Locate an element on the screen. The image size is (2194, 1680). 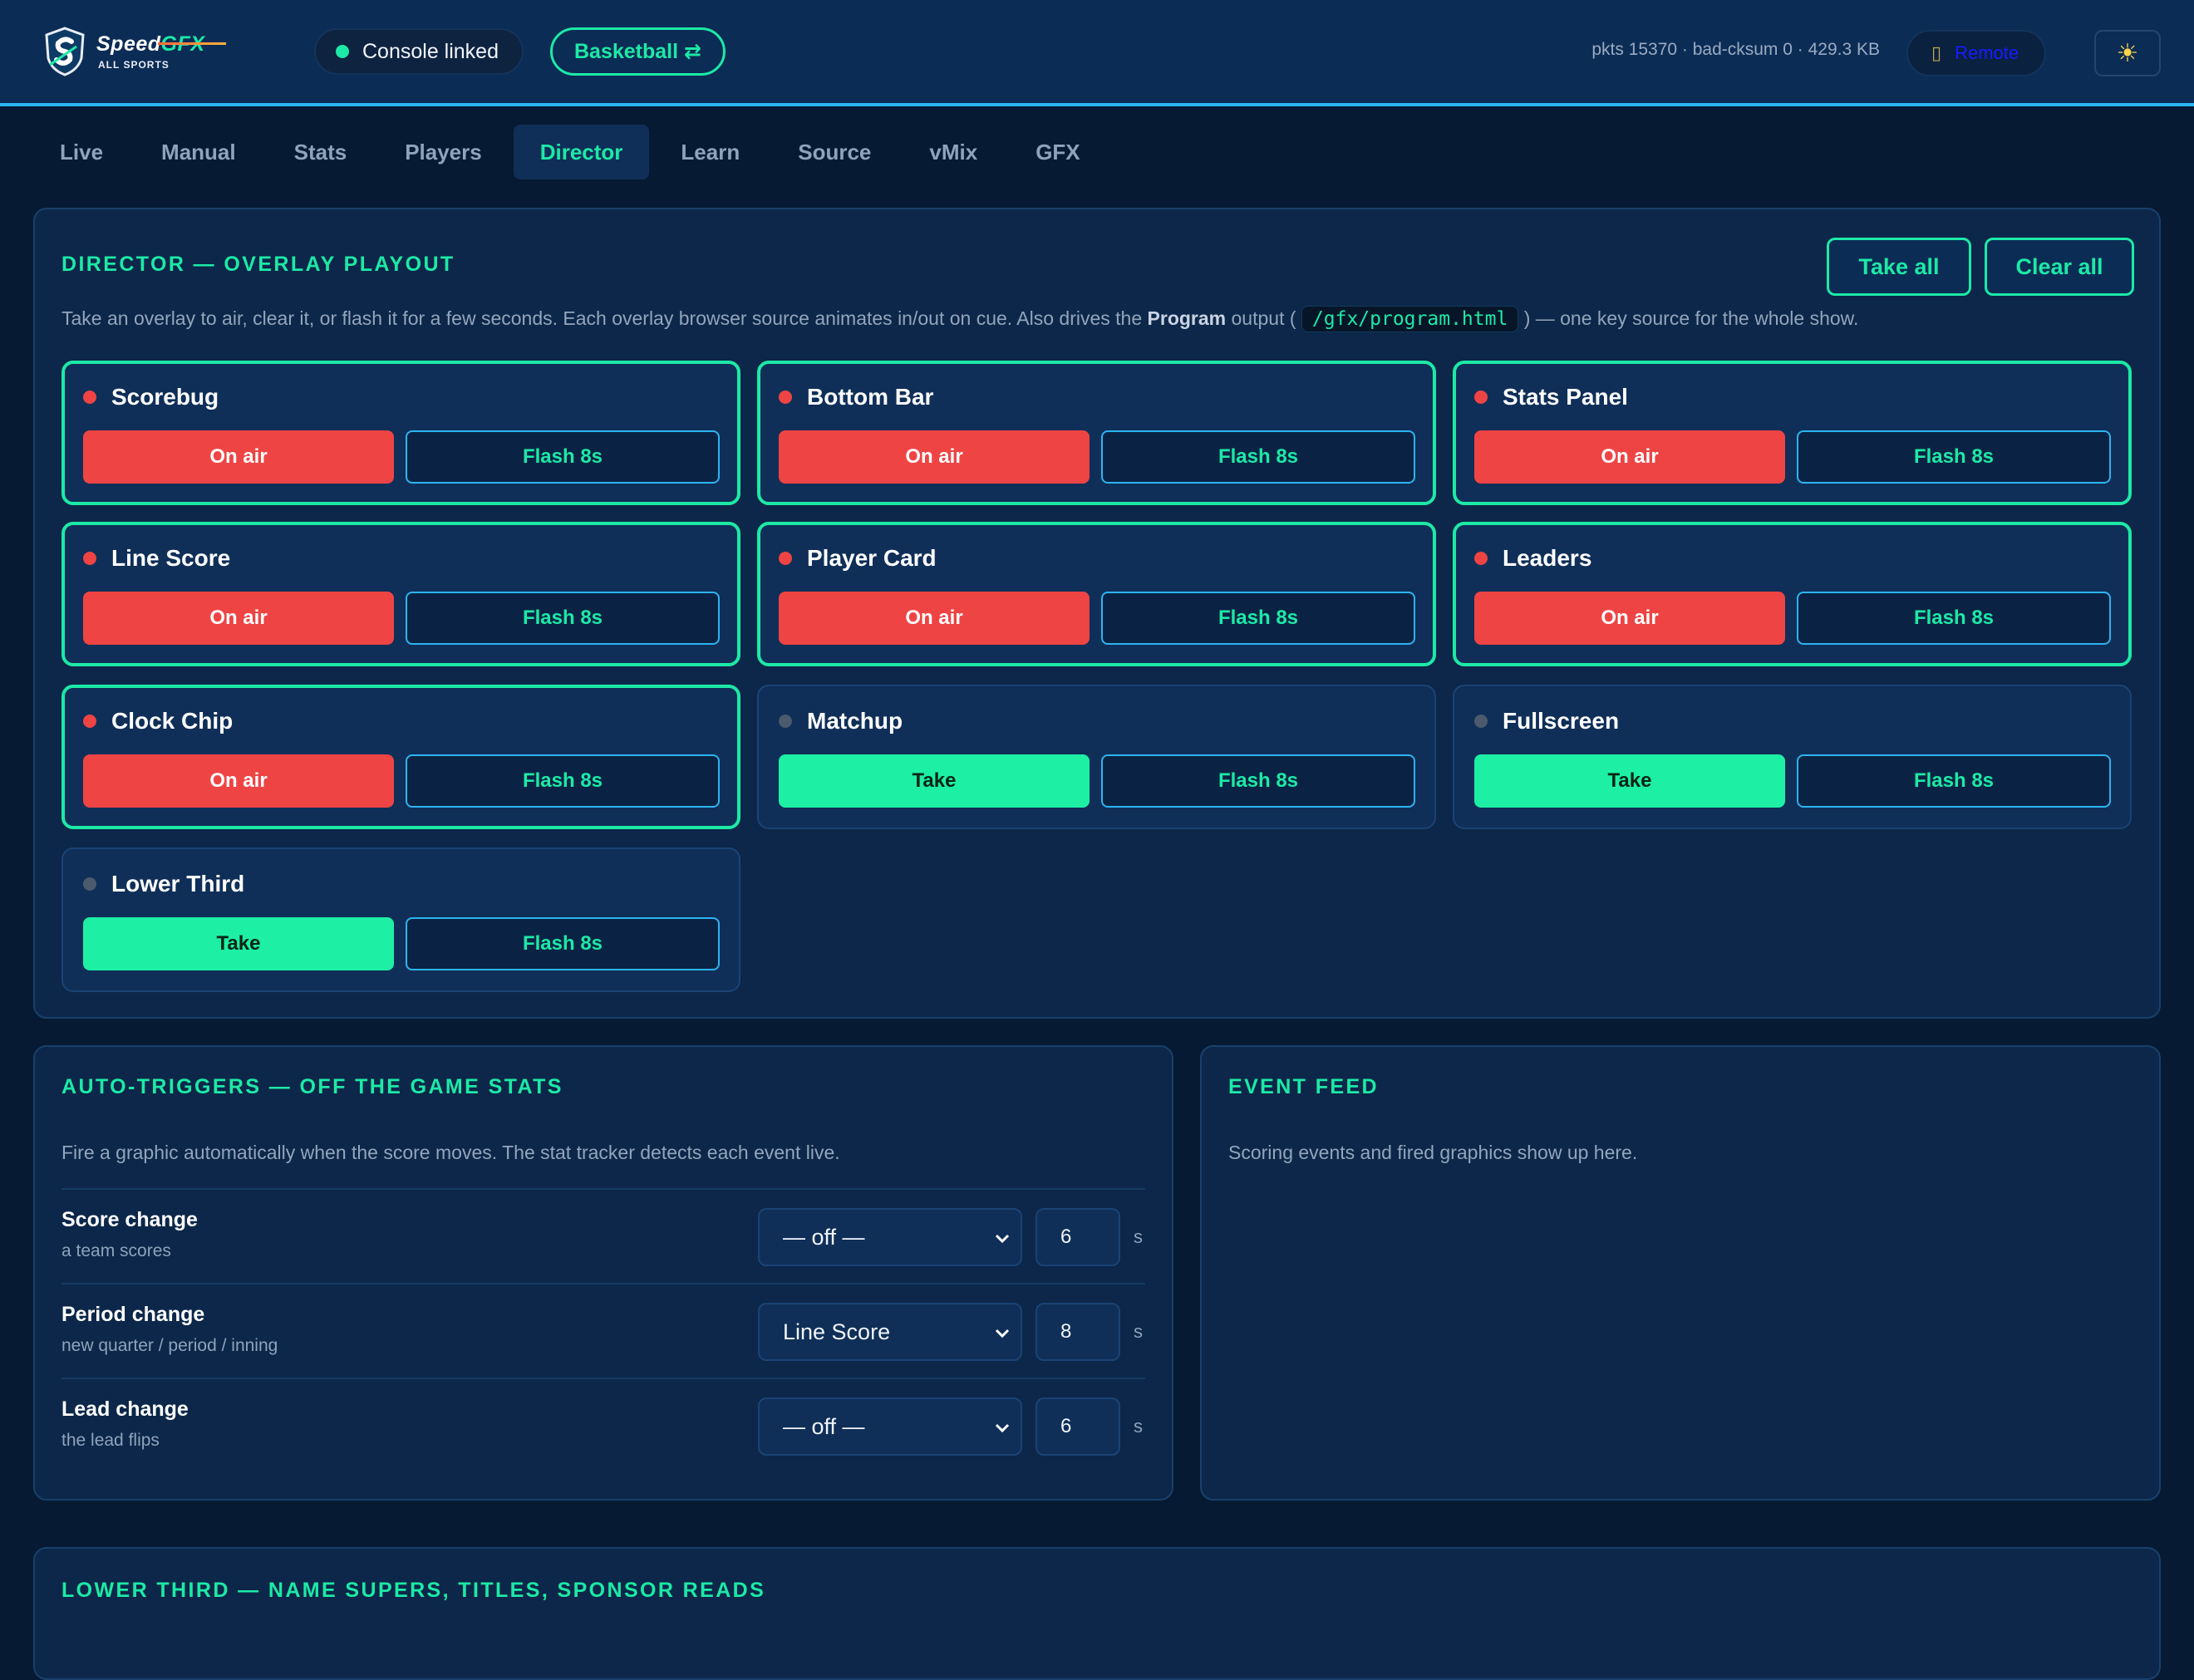
take-all-button: Take all is located at coordinates (1899, 267).